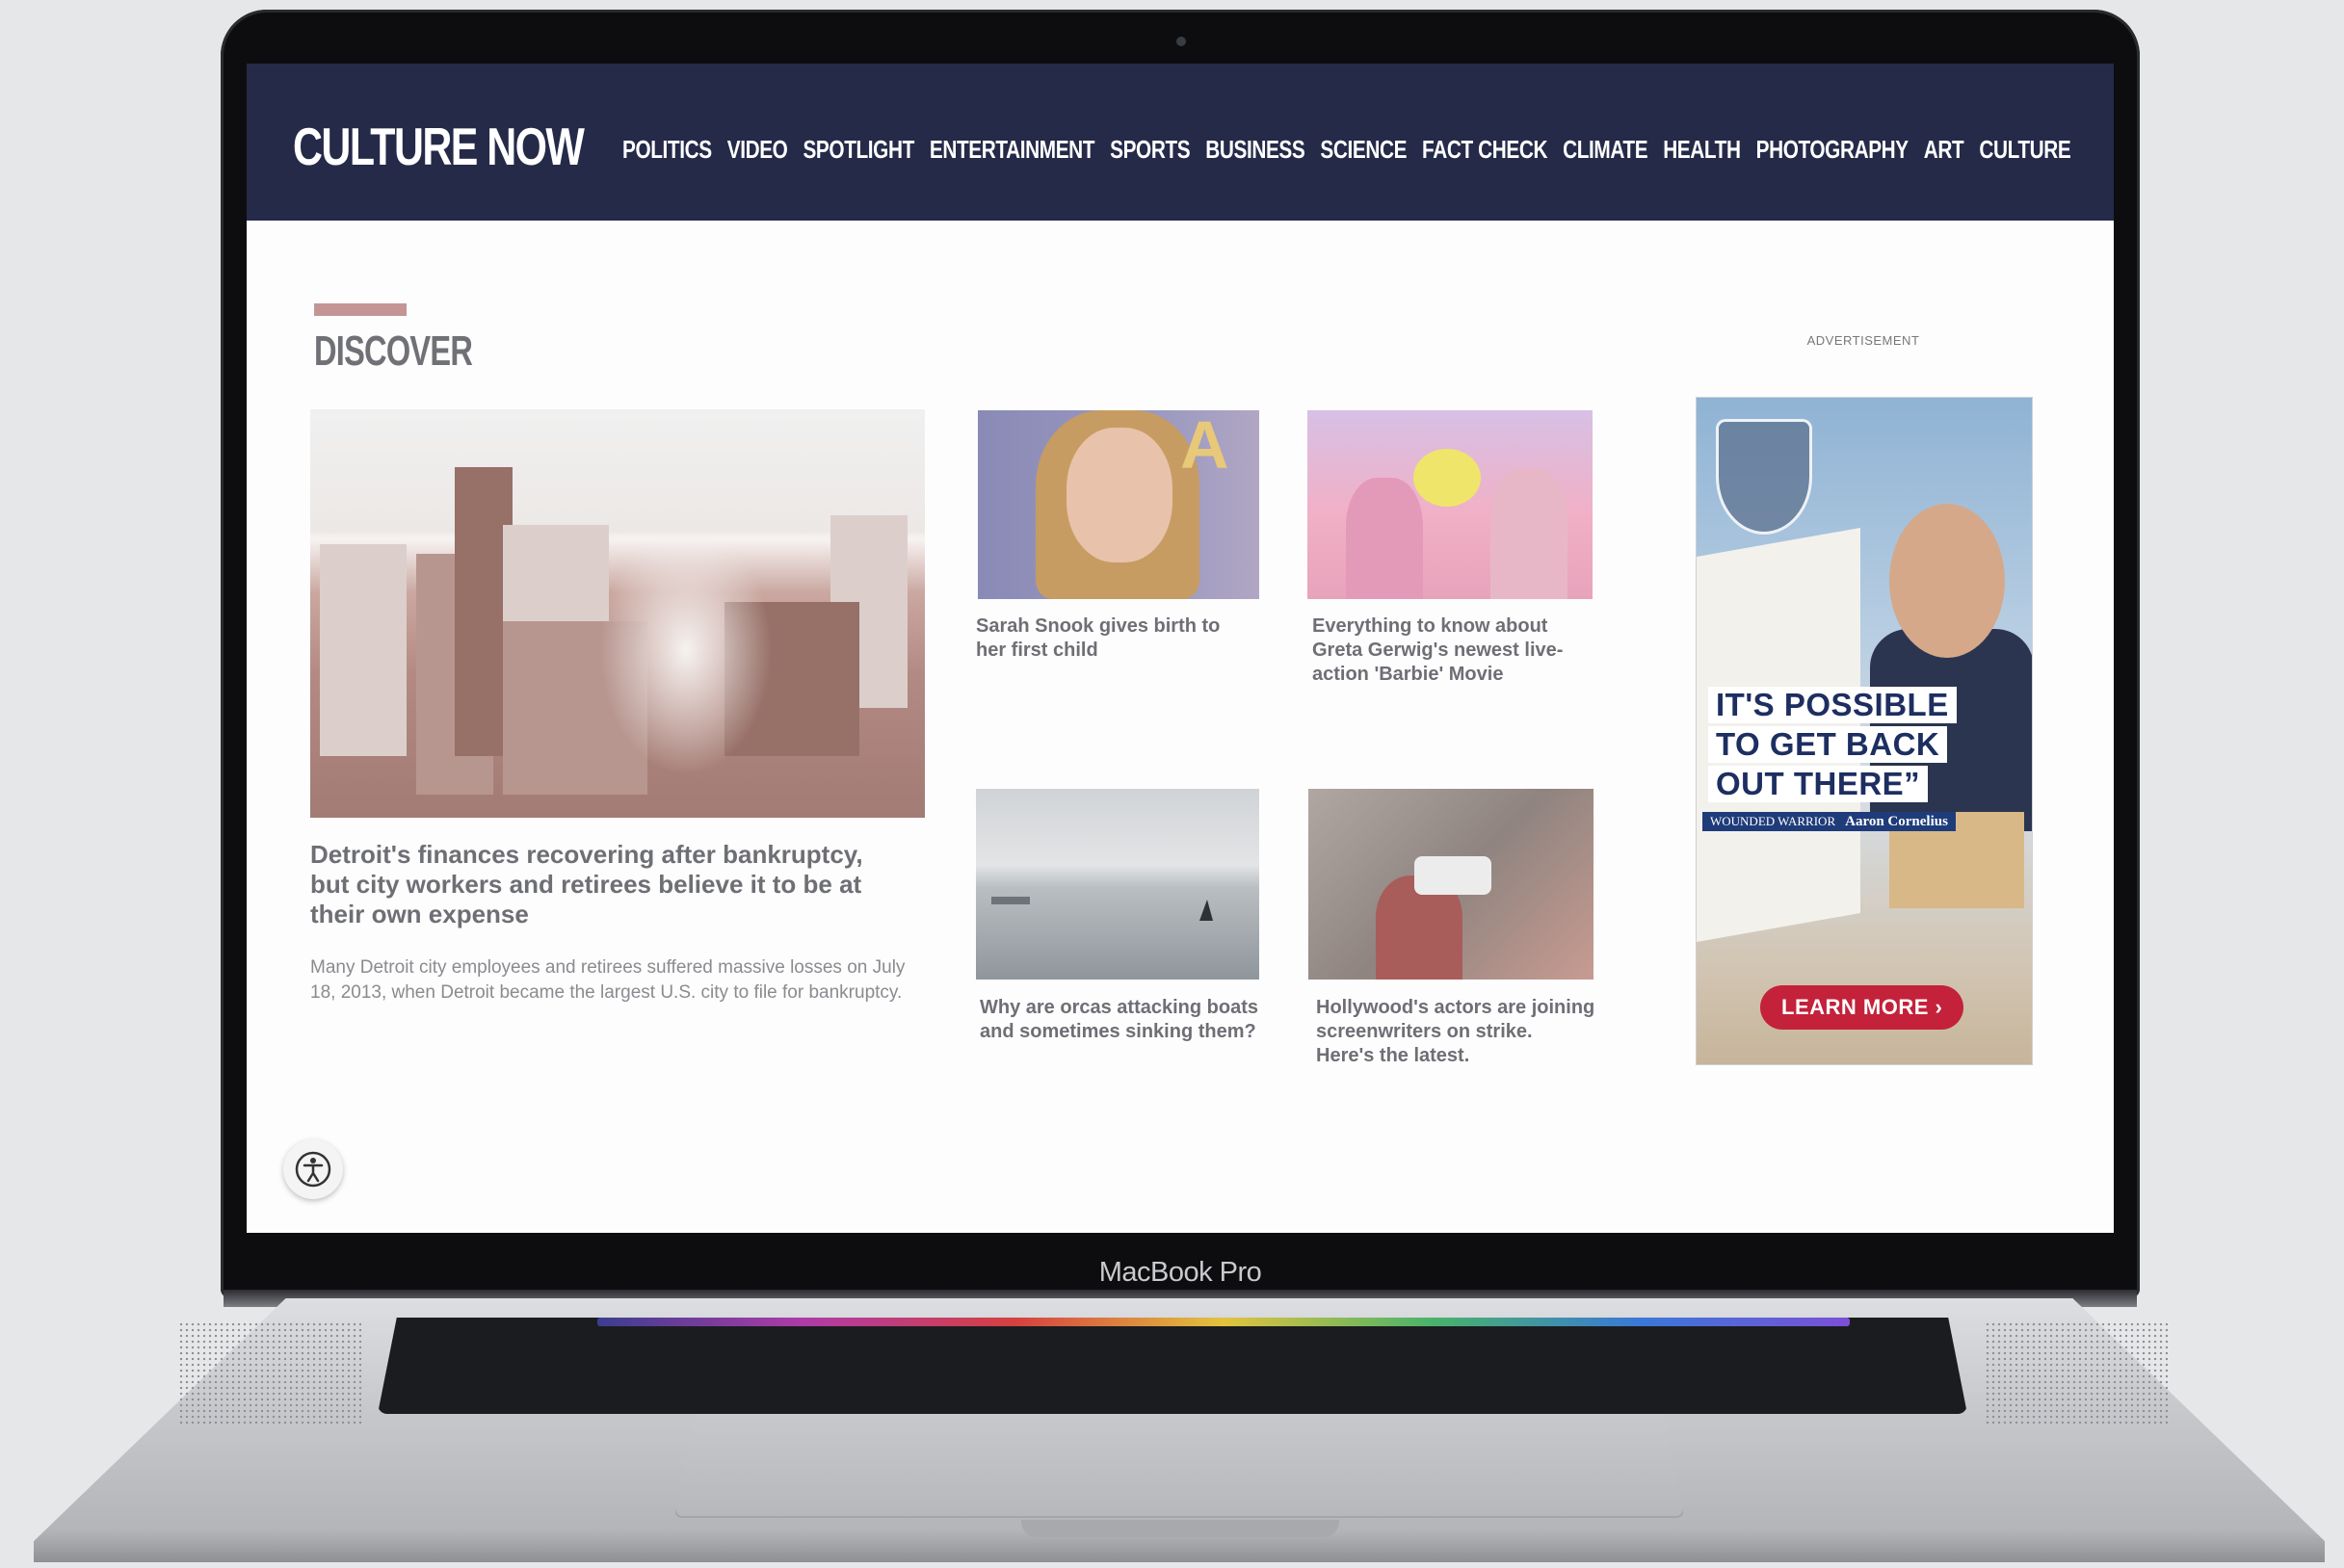 This screenshot has height=1568, width=2344. I want to click on nav-climate: CLIMATE, so click(1605, 150).